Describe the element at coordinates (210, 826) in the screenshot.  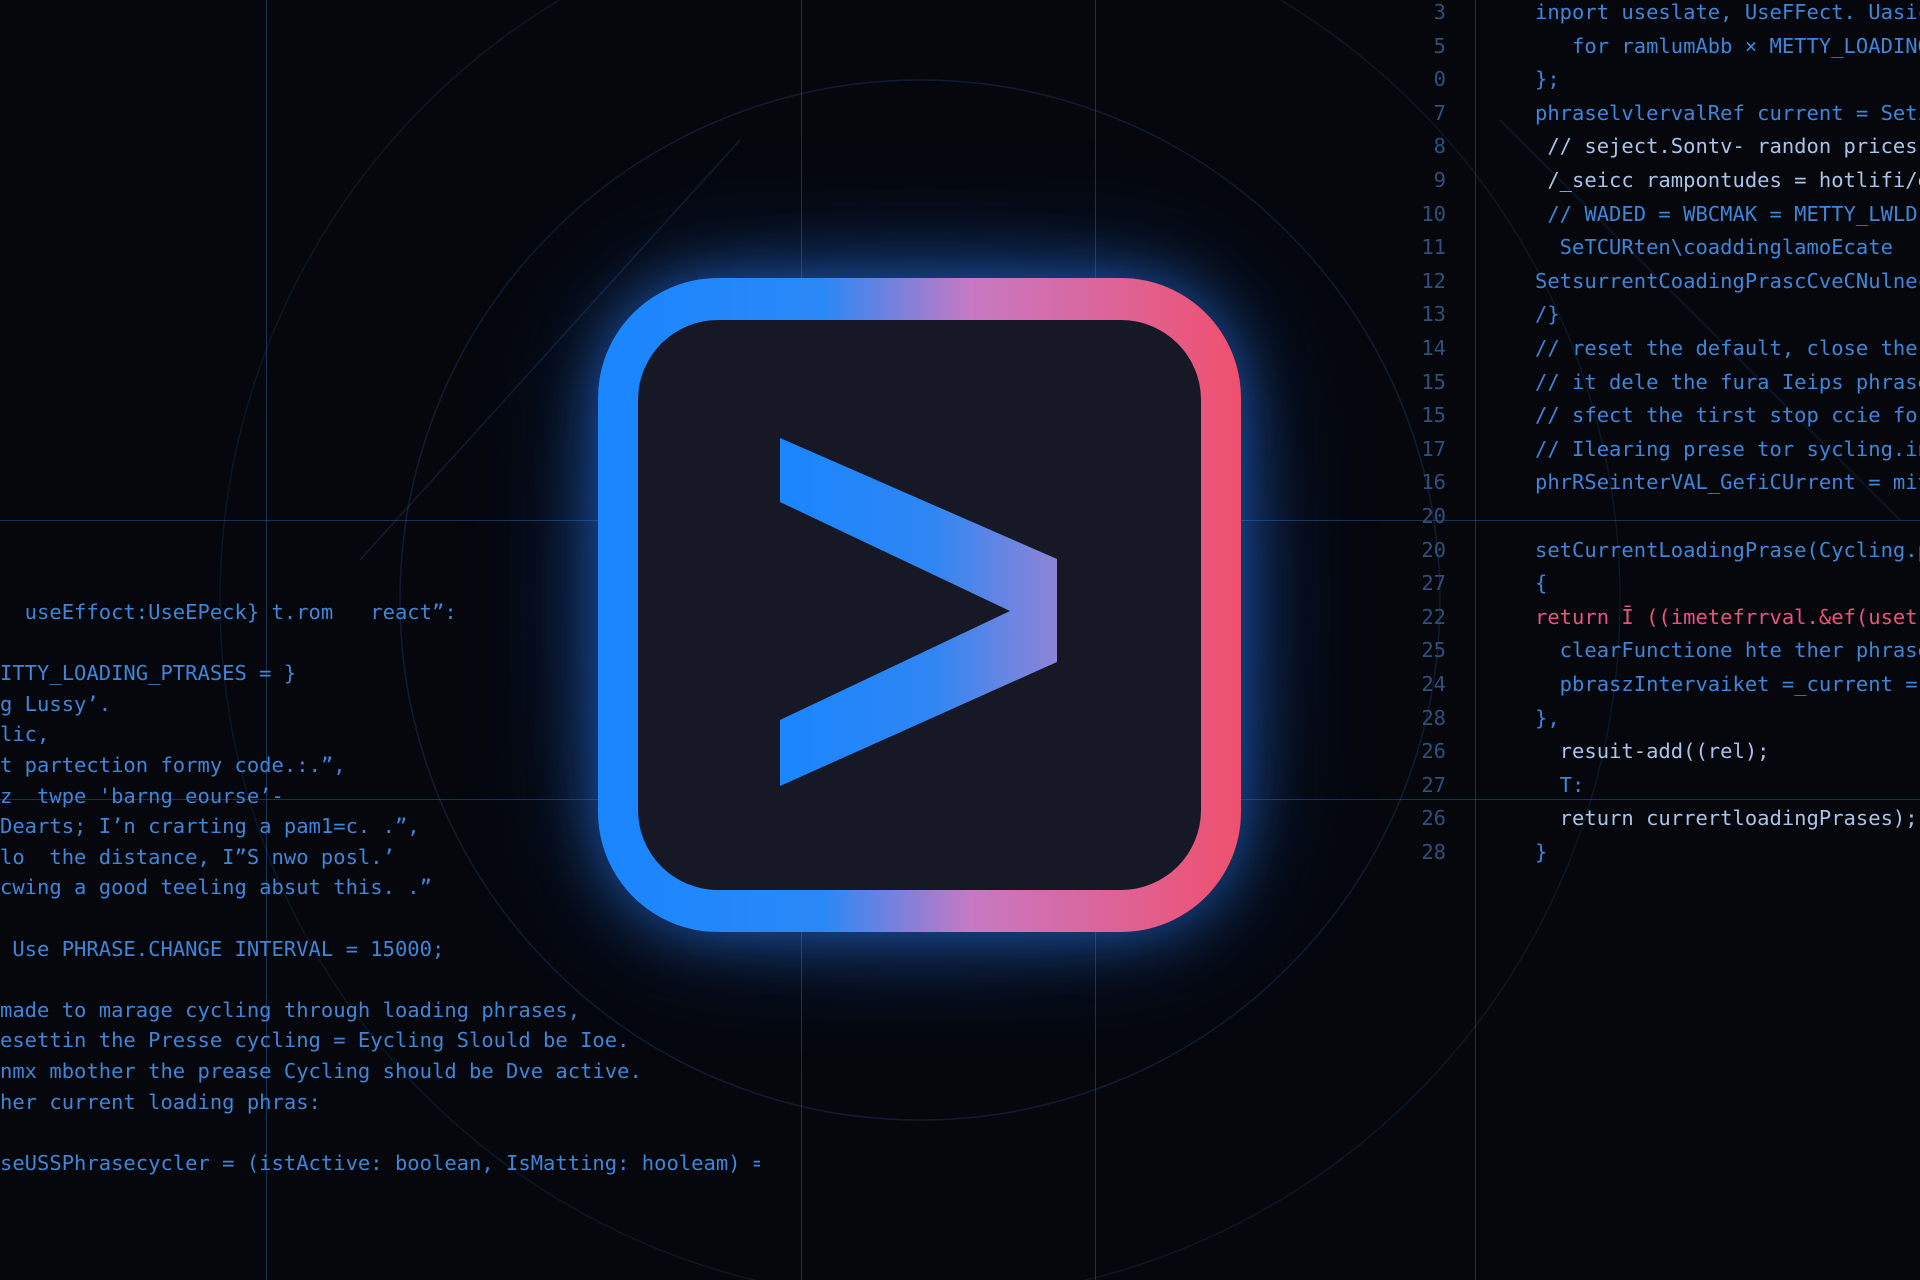
I see `code-line: Dearts; I’n crarting a pam1=c. .”,` at that location.